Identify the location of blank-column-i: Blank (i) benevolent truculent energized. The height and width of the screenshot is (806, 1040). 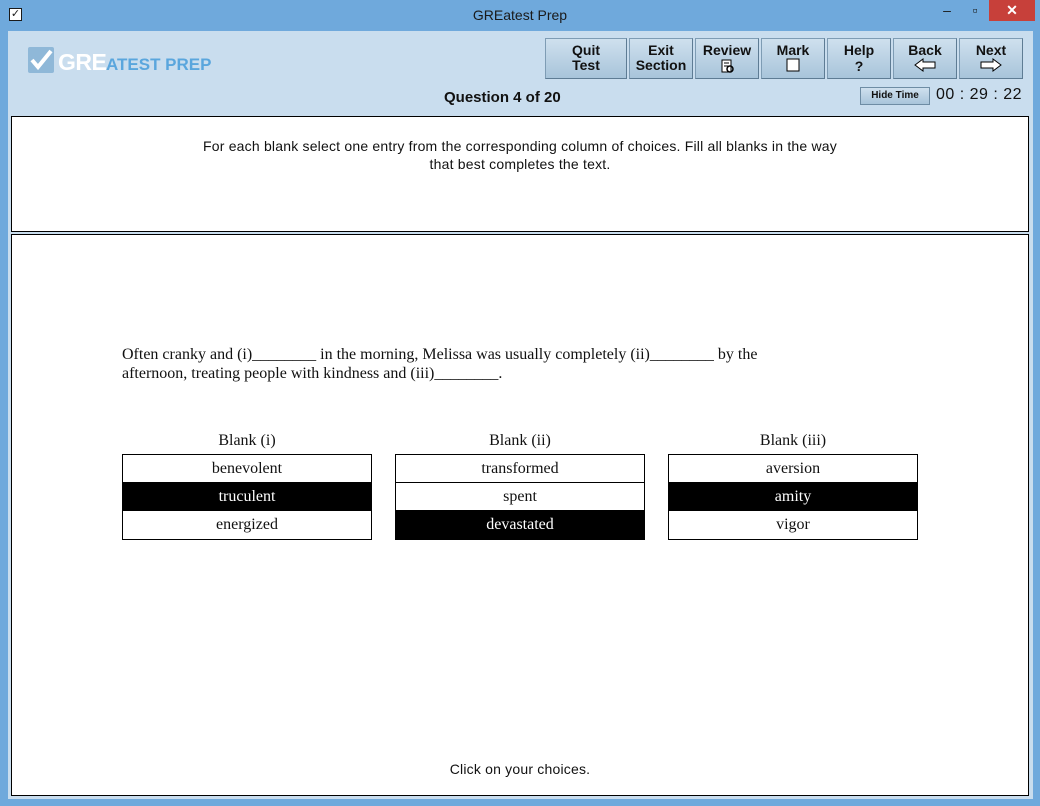
(247, 486).